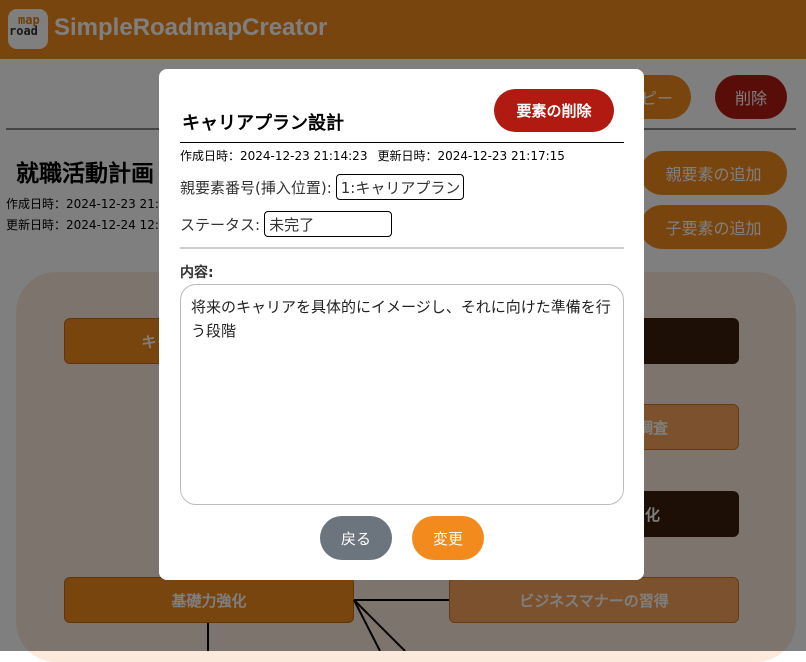  I want to click on parent-field-row: 親要素番号(挿入位置): 1:キャリアプラン, so click(322, 187).